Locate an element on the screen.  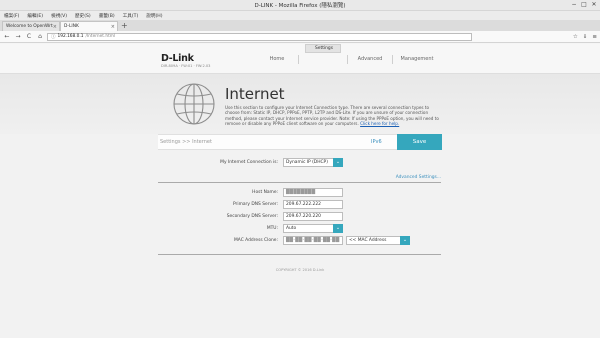
tab-dlink: D-LINK × is located at coordinates (89, 26).